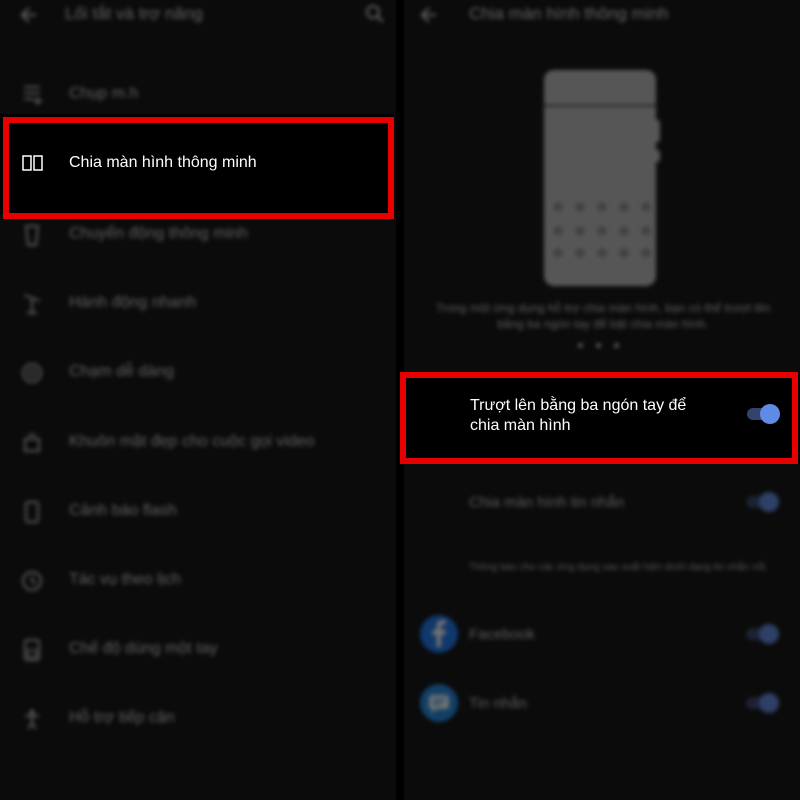 This screenshot has width=800, height=800. What do you see at coordinates (143, 648) in the screenshot?
I see `list-item-label: Chế độ dùng một tay` at bounding box center [143, 648].